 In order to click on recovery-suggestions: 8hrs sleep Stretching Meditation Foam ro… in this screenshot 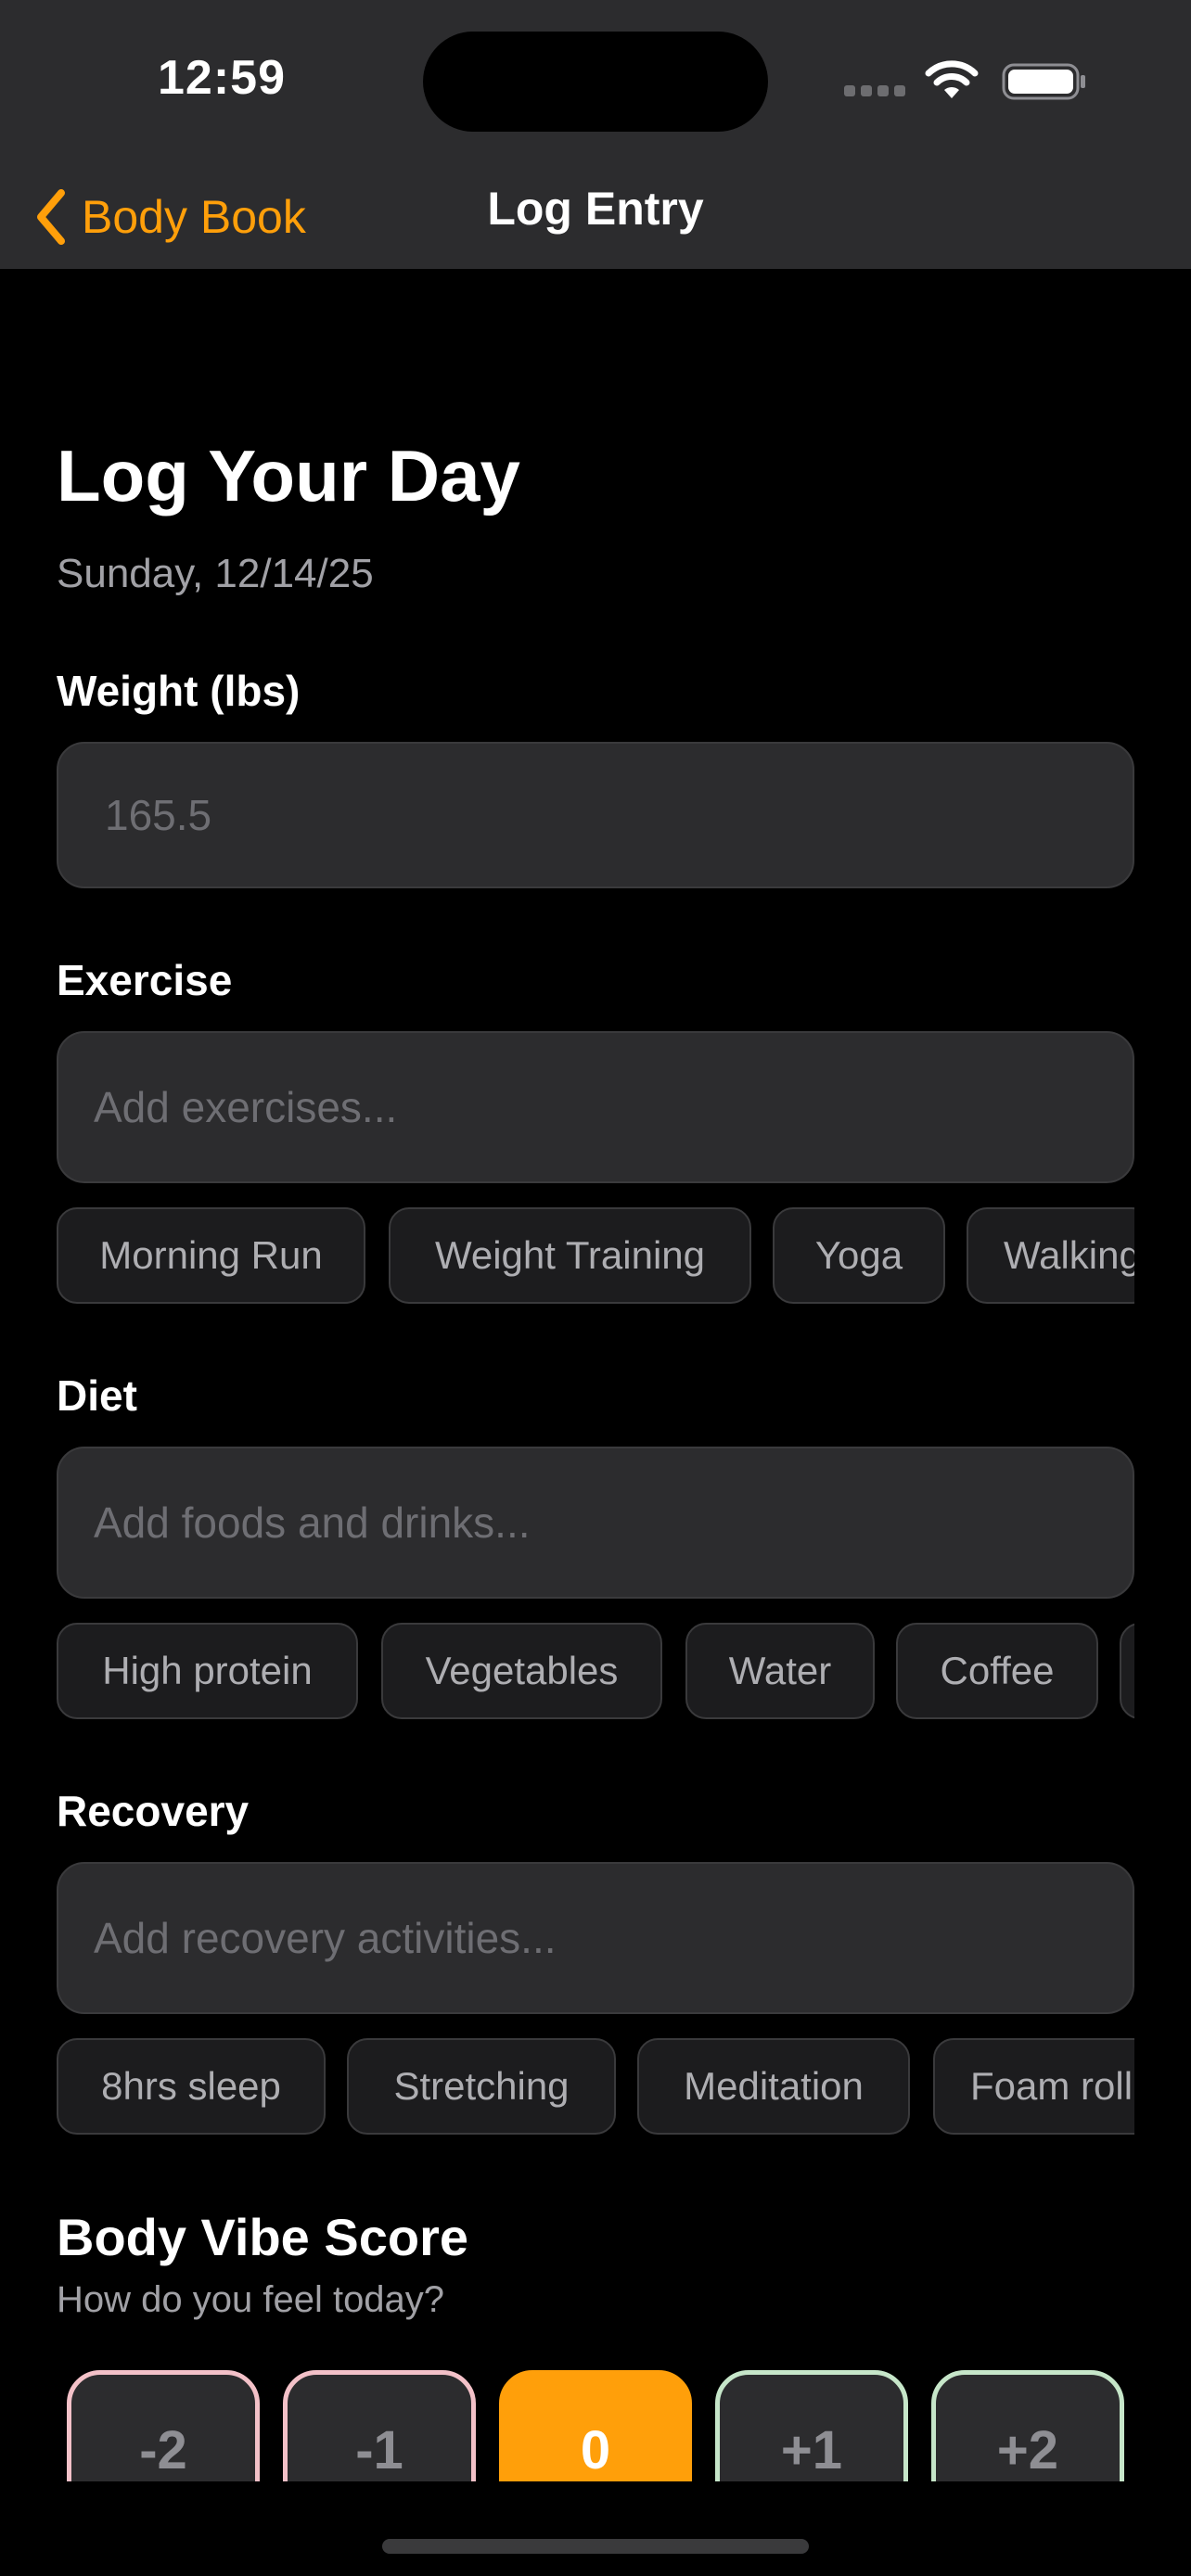, I will do `click(595, 2086)`.